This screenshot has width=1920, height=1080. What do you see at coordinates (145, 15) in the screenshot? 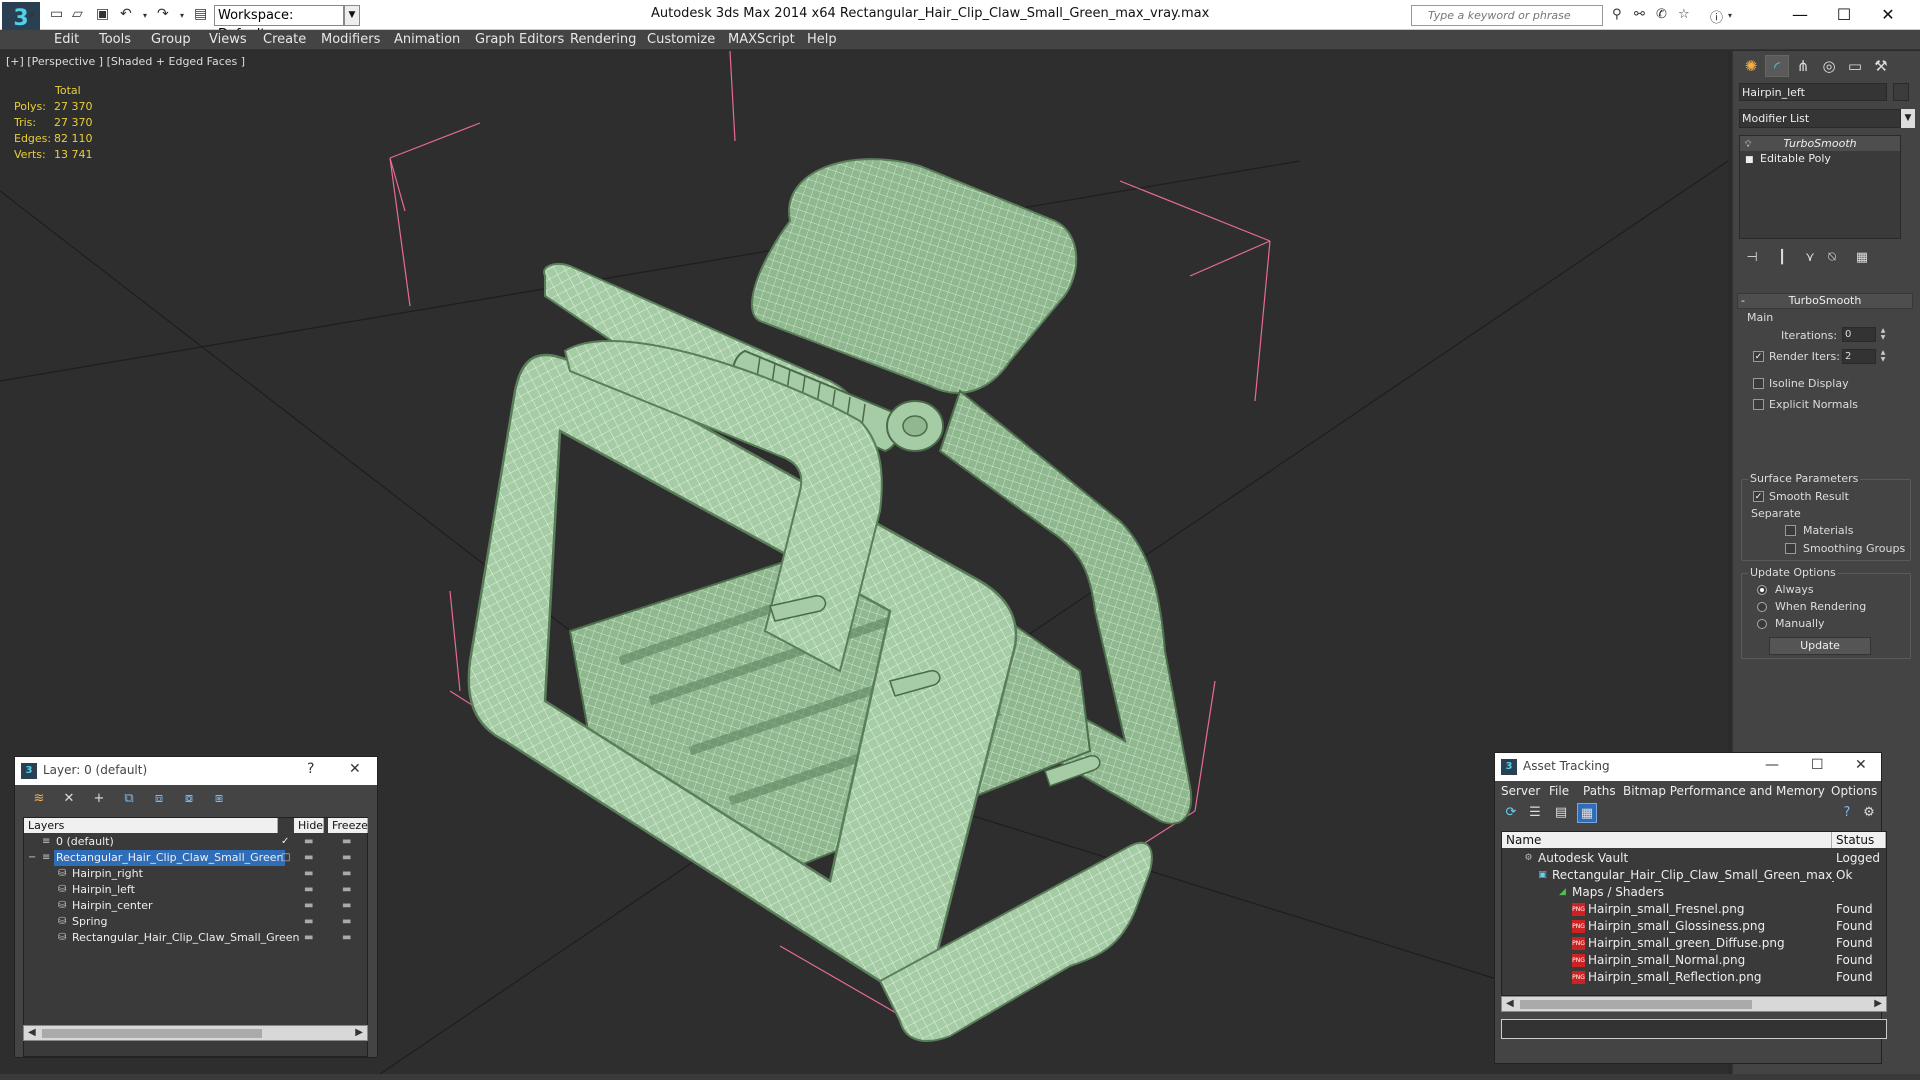
I see `undo-dropdown-icon: ▾` at bounding box center [145, 15].